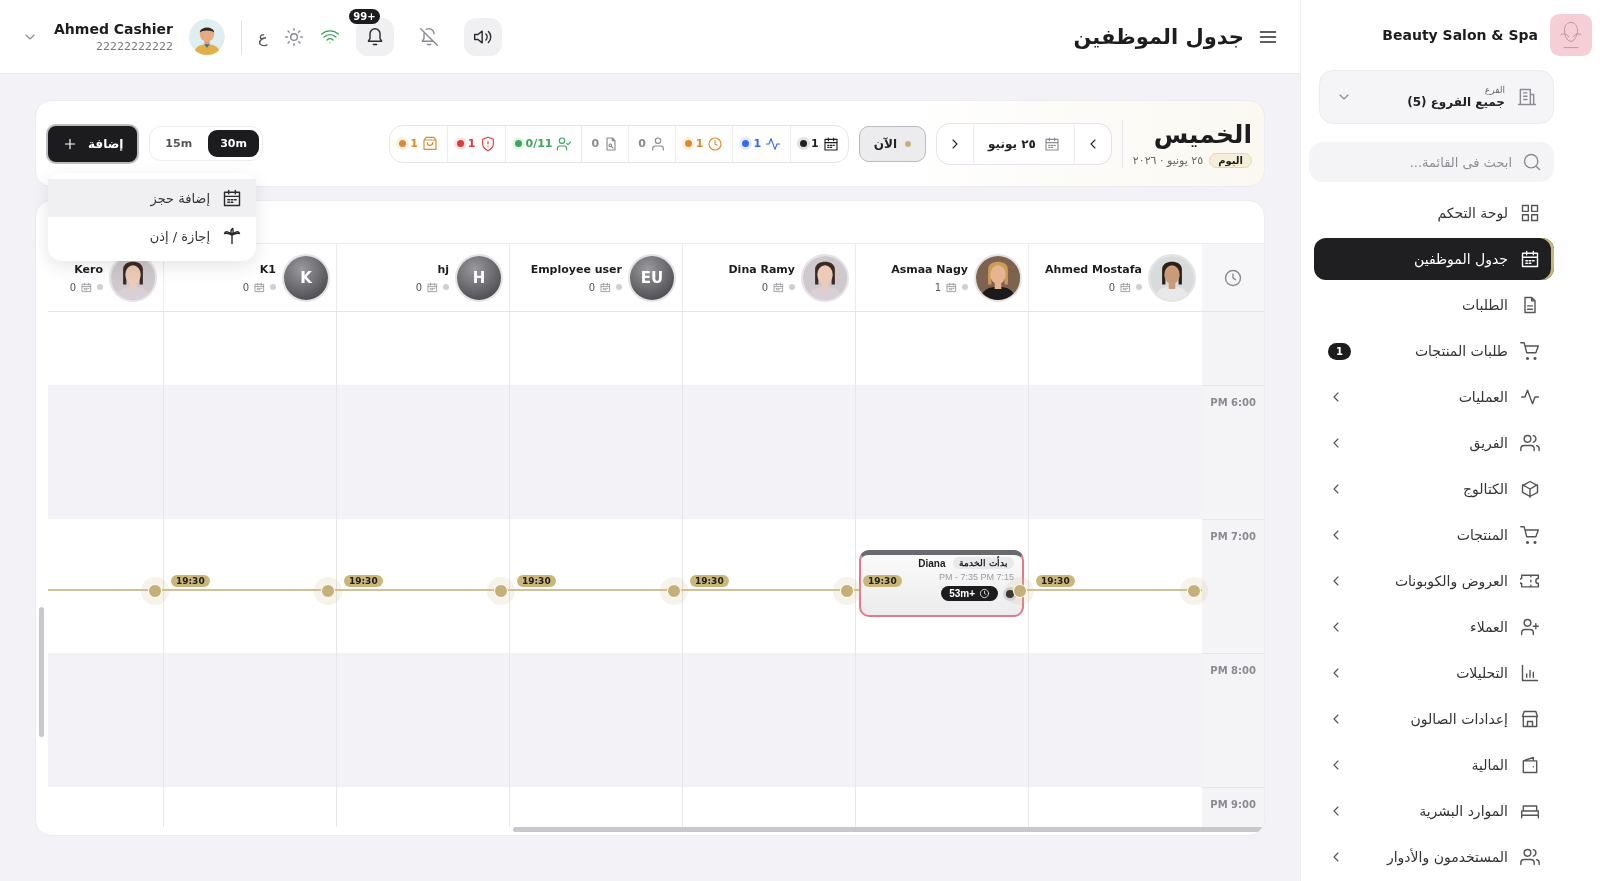 This screenshot has width=1600, height=881. I want to click on branch-label: الفرع, so click(1494, 90).